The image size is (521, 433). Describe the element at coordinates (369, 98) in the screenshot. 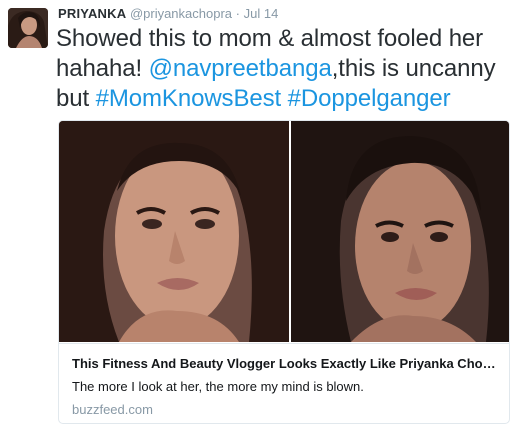

I see `hashtag-link-doppelganger: #Doppelganger` at that location.